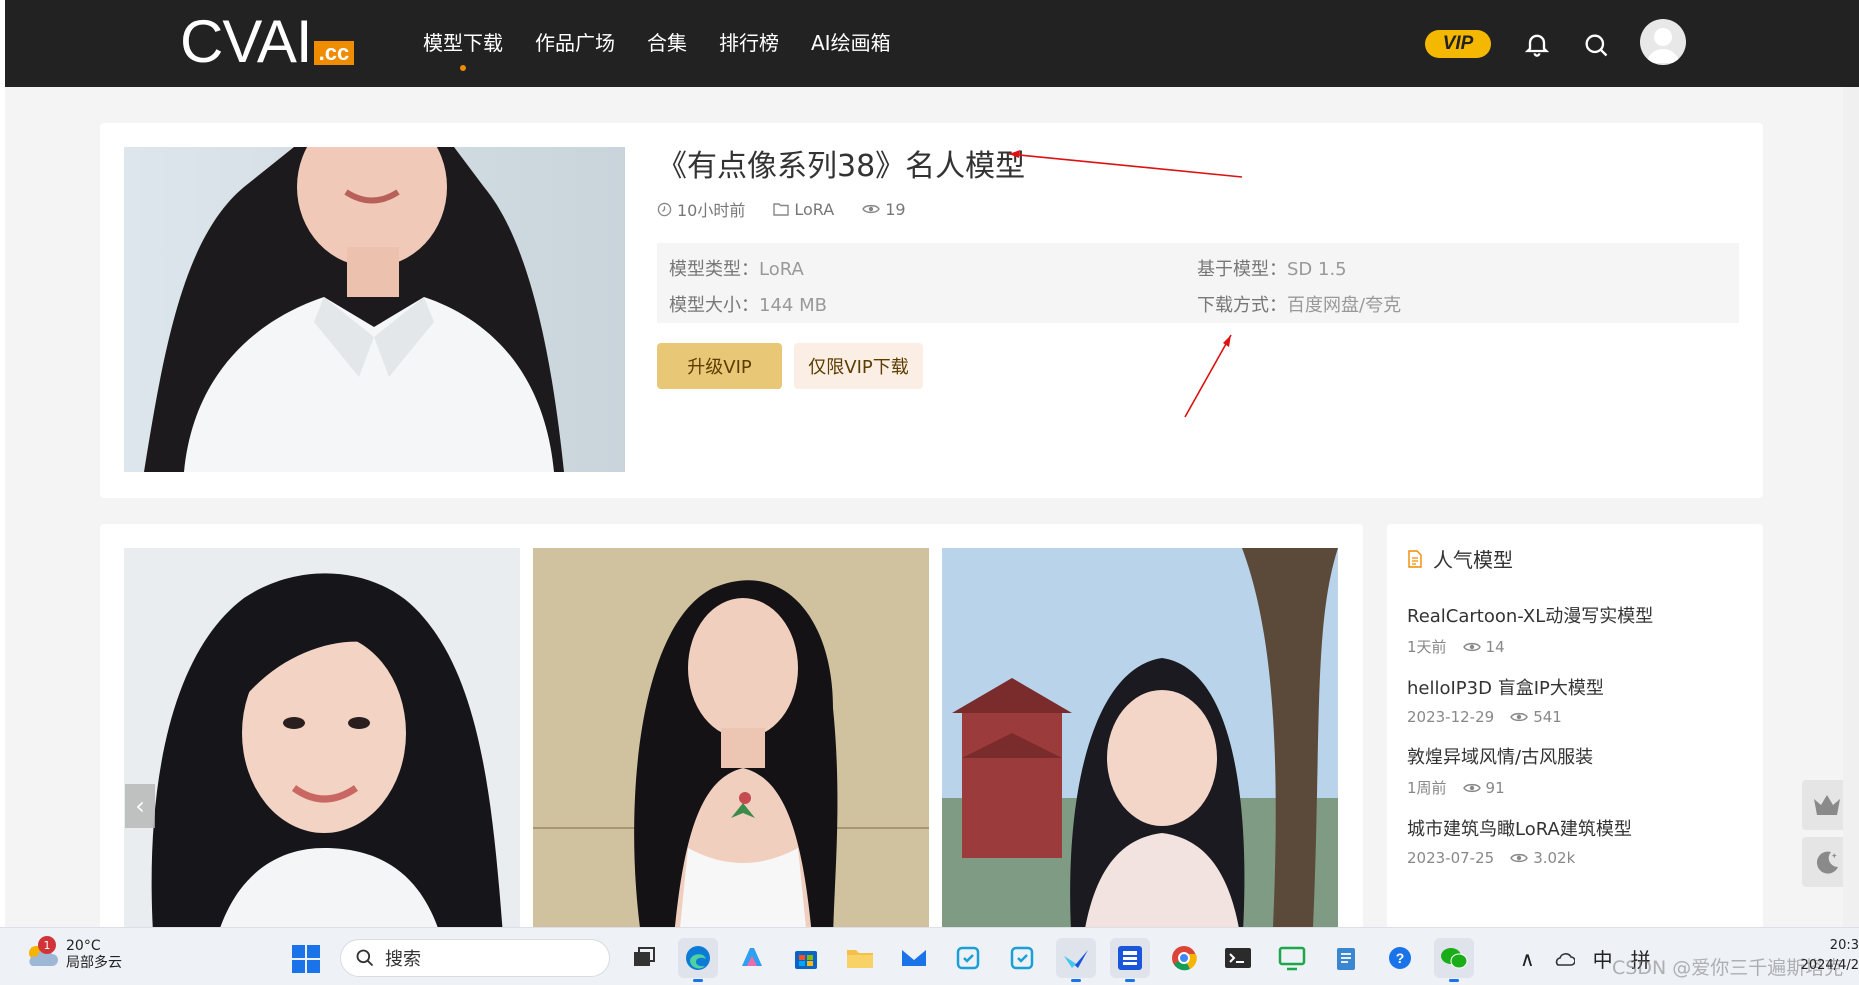 Image resolution: width=1859 pixels, height=985 pixels. What do you see at coordinates (1292, 958) in the screenshot?
I see `remote-desktop-icon` at bounding box center [1292, 958].